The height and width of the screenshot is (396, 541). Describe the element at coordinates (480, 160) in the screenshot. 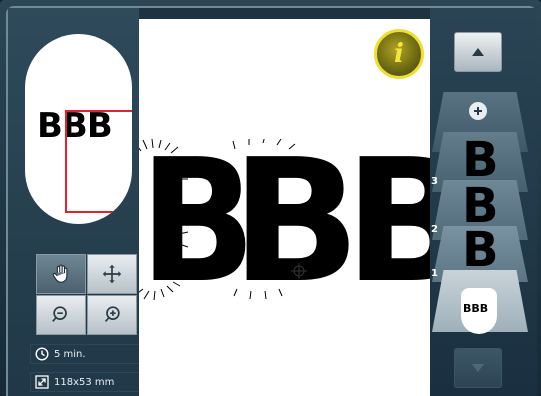

I see `layer-3-letter: B` at that location.